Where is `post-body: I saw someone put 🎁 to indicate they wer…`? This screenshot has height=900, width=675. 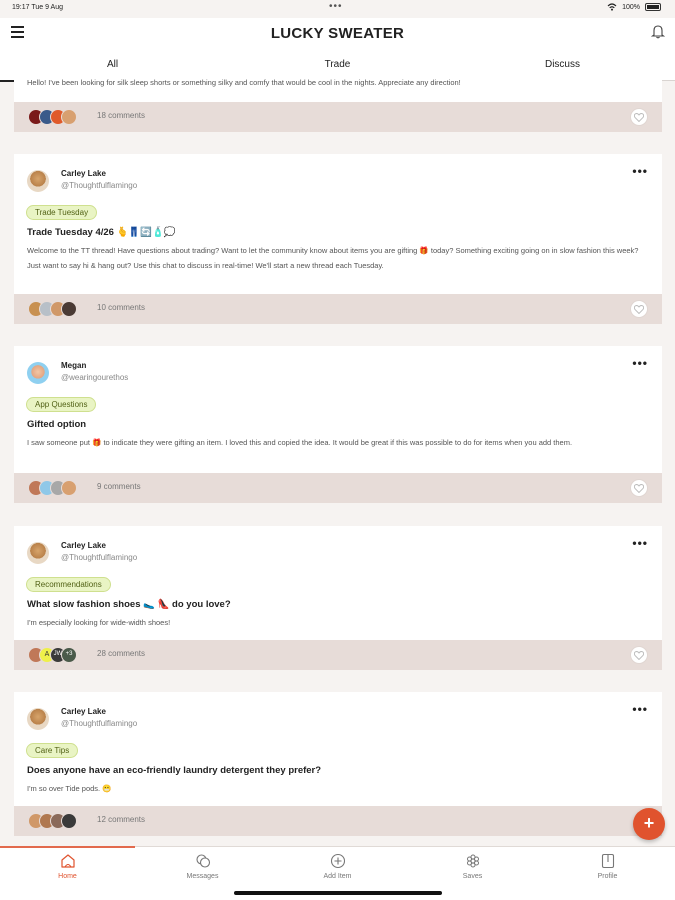 post-body: I saw someone put 🎁 to indicate they wer… is located at coordinates (300, 442).